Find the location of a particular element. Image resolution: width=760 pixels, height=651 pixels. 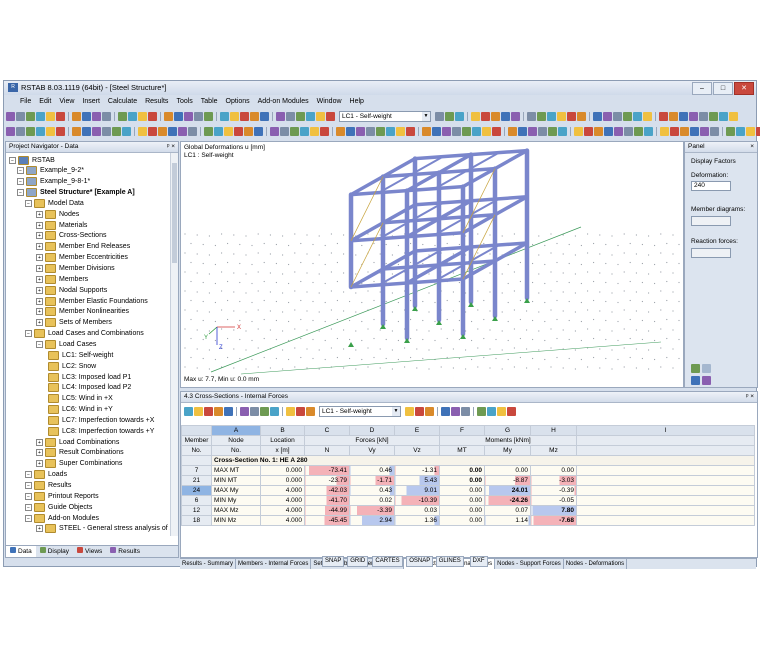

menu-item-view: View is located at coordinates (66, 101).